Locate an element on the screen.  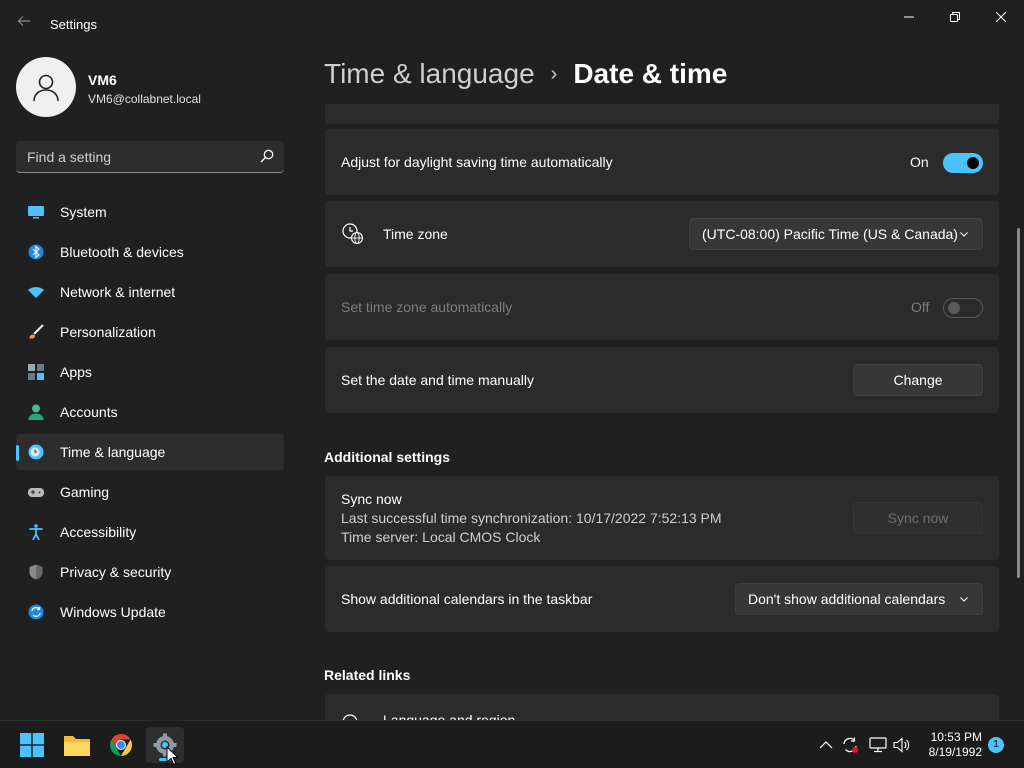
network-monitor-icon is located at coordinates (878, 745).